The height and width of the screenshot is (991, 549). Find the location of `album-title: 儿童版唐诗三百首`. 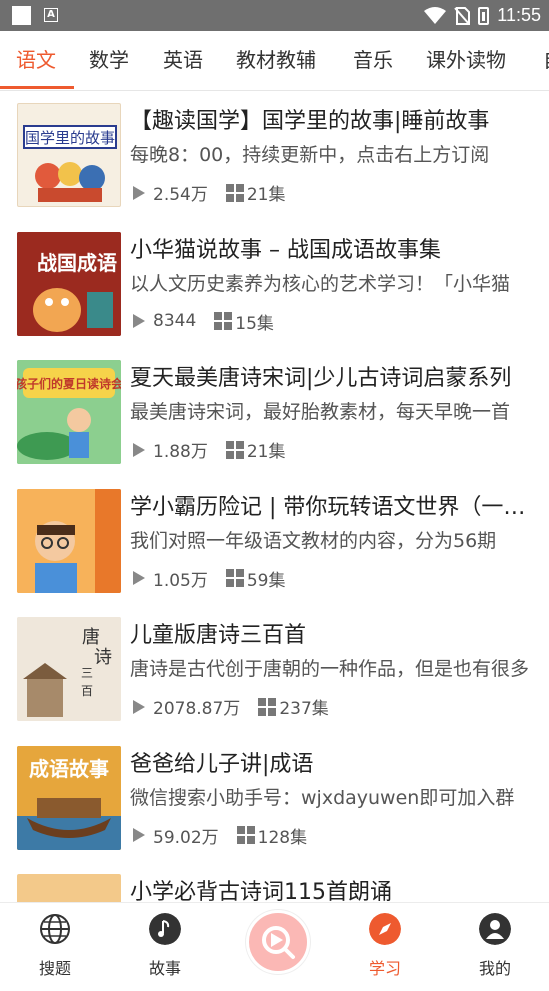

album-title: 儿童版唐诗三百首 is located at coordinates (218, 635).